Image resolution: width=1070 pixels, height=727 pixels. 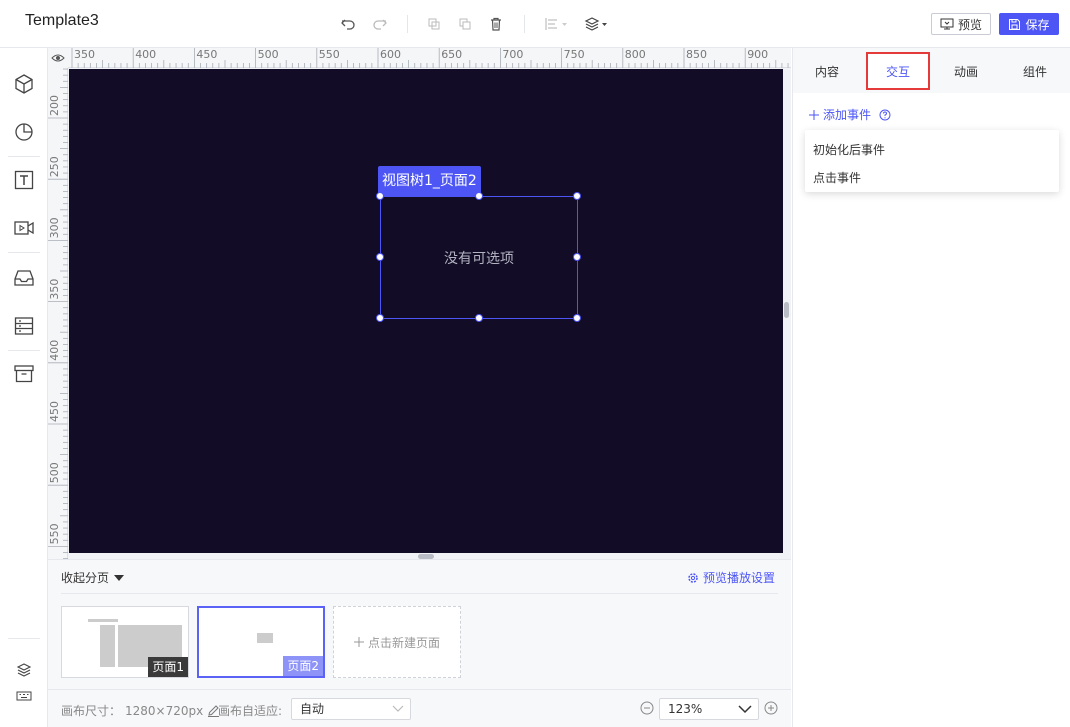 What do you see at coordinates (24, 696) in the screenshot?
I see `keyboard-icon` at bounding box center [24, 696].